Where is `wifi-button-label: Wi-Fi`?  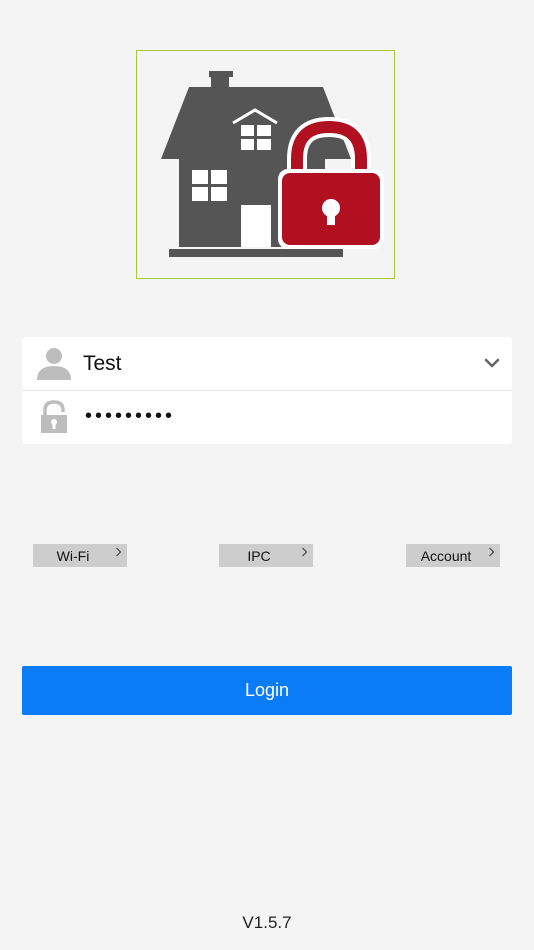
wifi-button-label: Wi-Fi is located at coordinates (73, 556).